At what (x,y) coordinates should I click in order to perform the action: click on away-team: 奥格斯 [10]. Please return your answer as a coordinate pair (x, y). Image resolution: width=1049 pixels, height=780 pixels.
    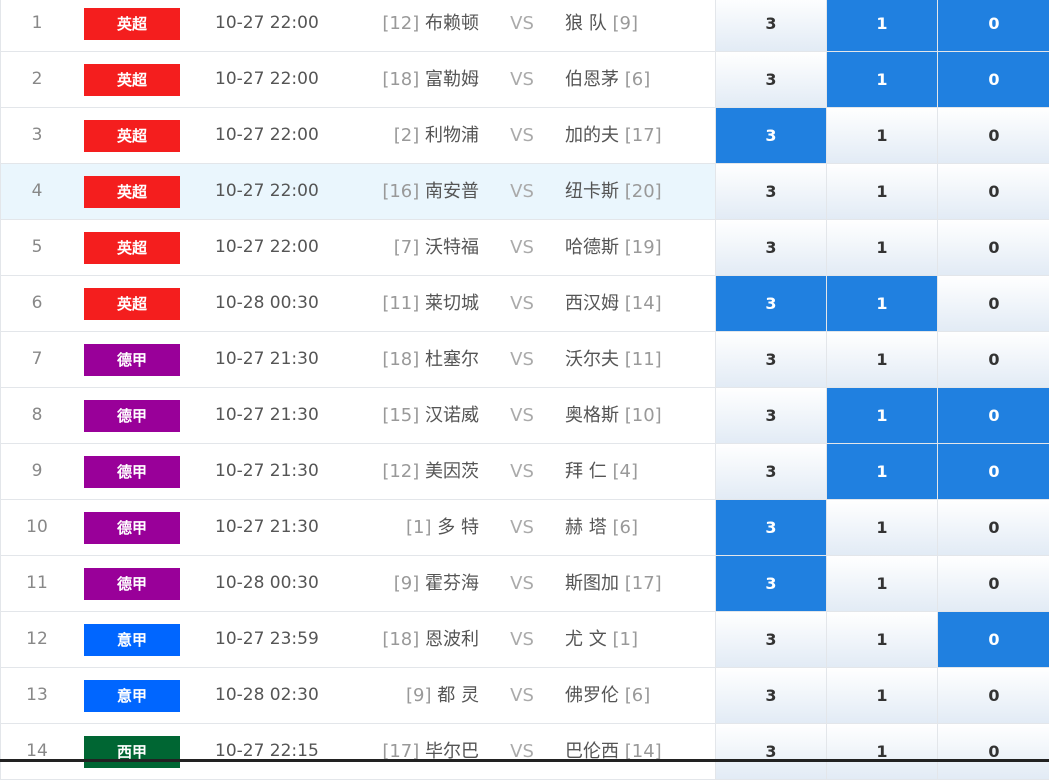
    Looking at the image, I should click on (613, 415).